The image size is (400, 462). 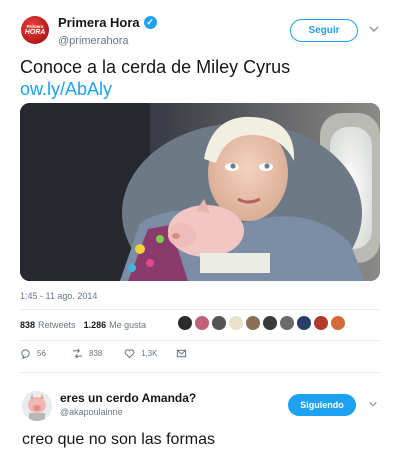 I want to click on reply-avatar, so click(x=37, y=406).